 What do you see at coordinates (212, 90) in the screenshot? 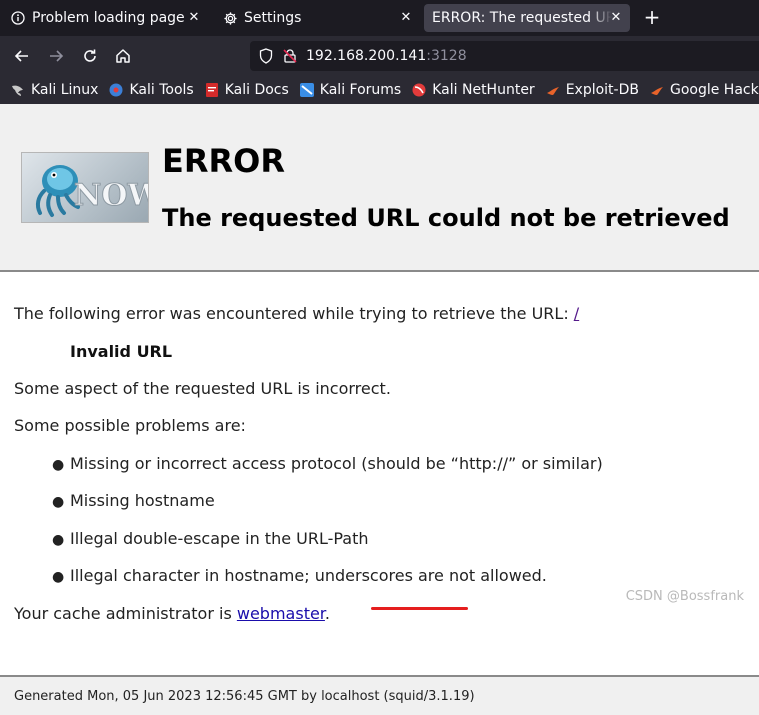
I see `kali-docs-icon` at bounding box center [212, 90].